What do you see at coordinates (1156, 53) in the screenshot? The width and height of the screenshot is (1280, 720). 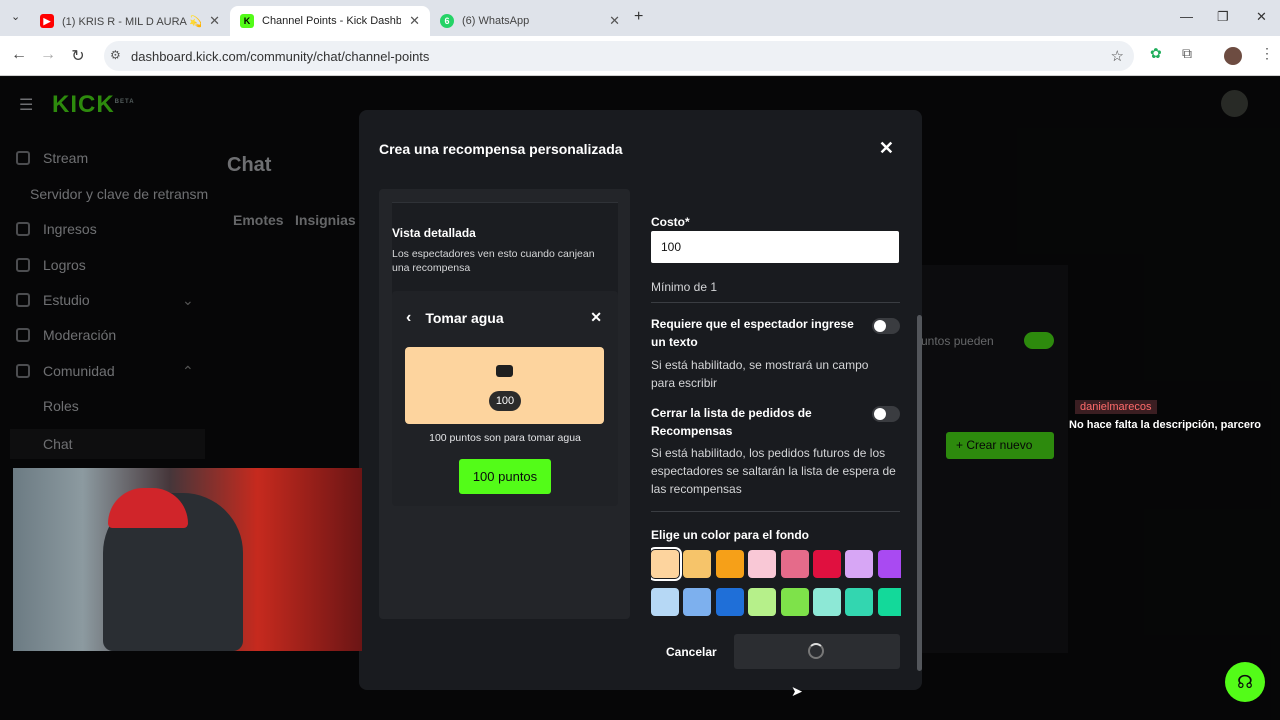 I see `extension-icon: ✿` at bounding box center [1156, 53].